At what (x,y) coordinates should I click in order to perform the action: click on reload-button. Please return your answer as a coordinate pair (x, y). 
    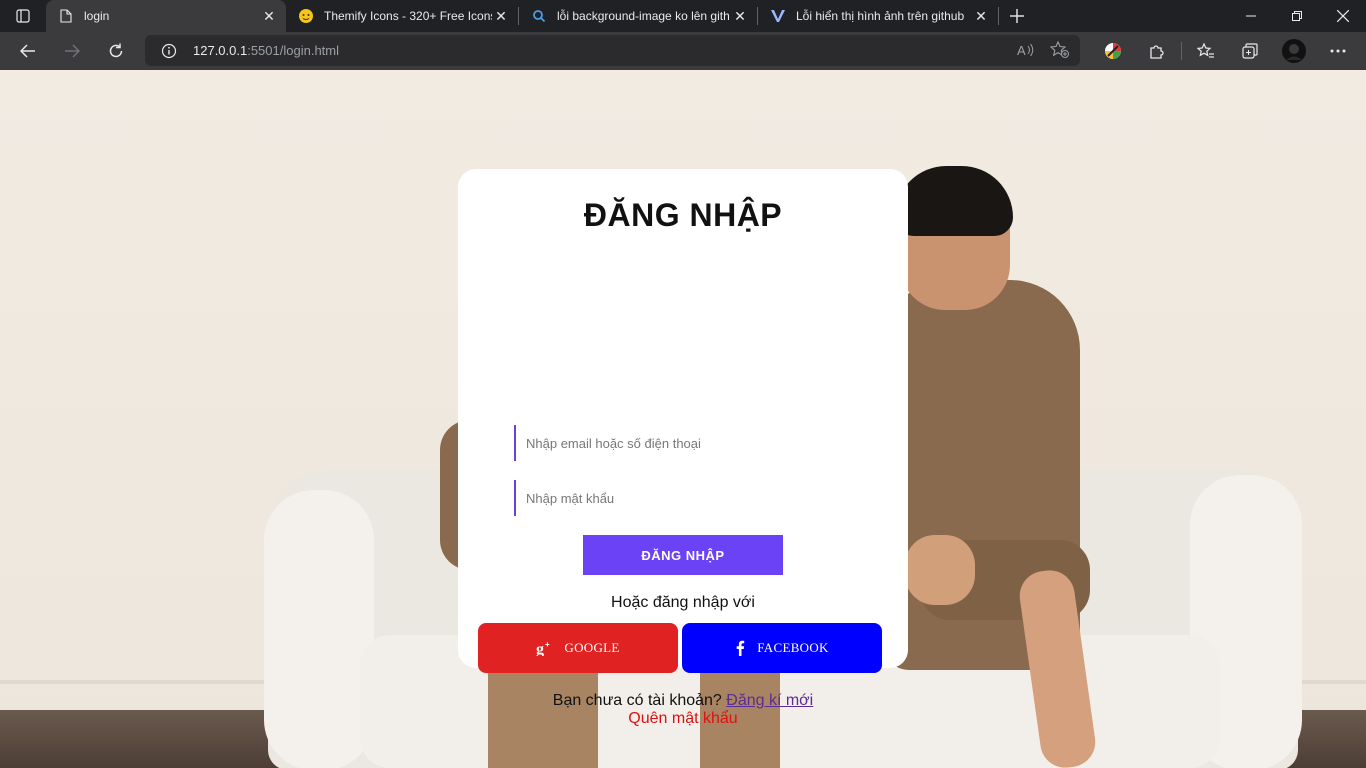
    Looking at the image, I should click on (116, 51).